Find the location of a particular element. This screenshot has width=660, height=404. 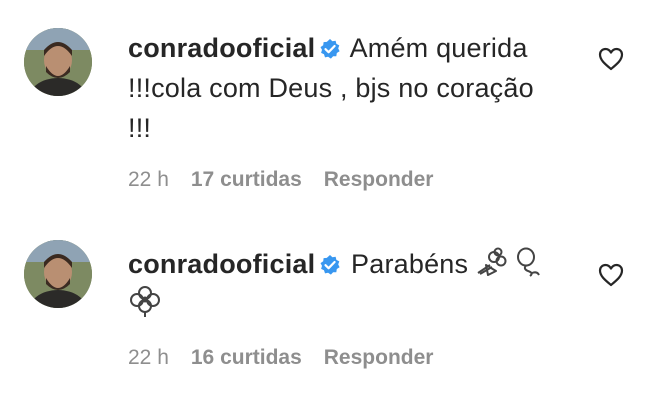

comment-text-line: Parabéns is located at coordinates (410, 264).